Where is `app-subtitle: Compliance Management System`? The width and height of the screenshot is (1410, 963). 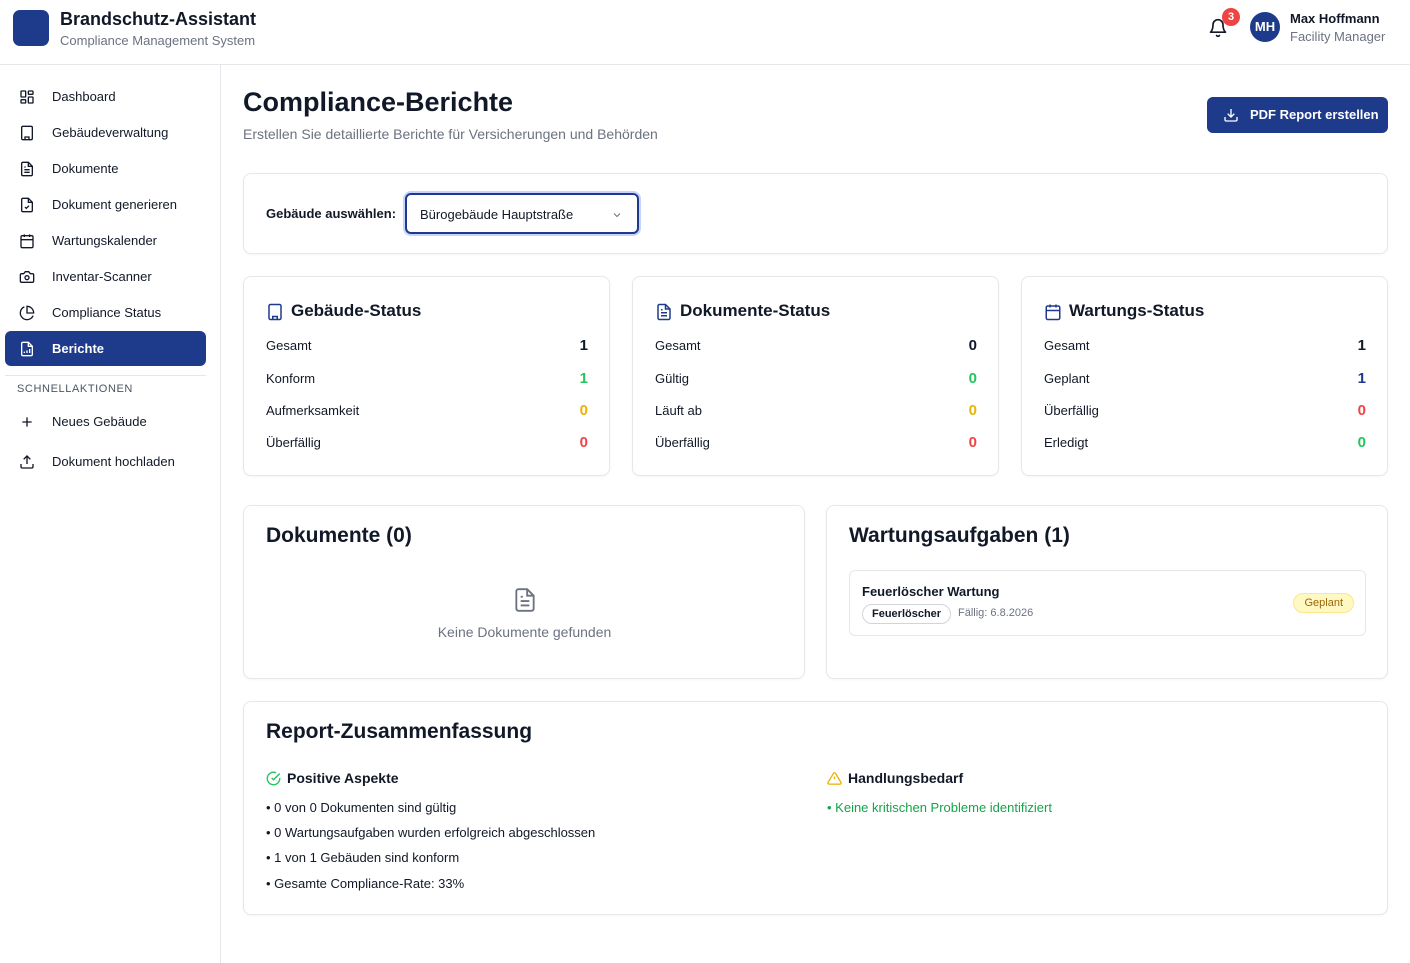
app-subtitle: Compliance Management System is located at coordinates (158, 40).